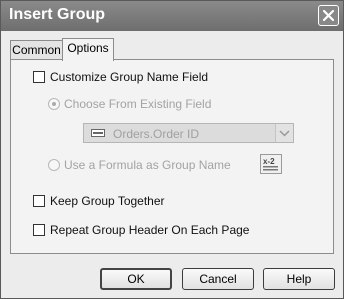 Image resolution: width=344 pixels, height=299 pixels. Describe the element at coordinates (218, 279) in the screenshot. I see `cancel-button: Cancel` at that location.